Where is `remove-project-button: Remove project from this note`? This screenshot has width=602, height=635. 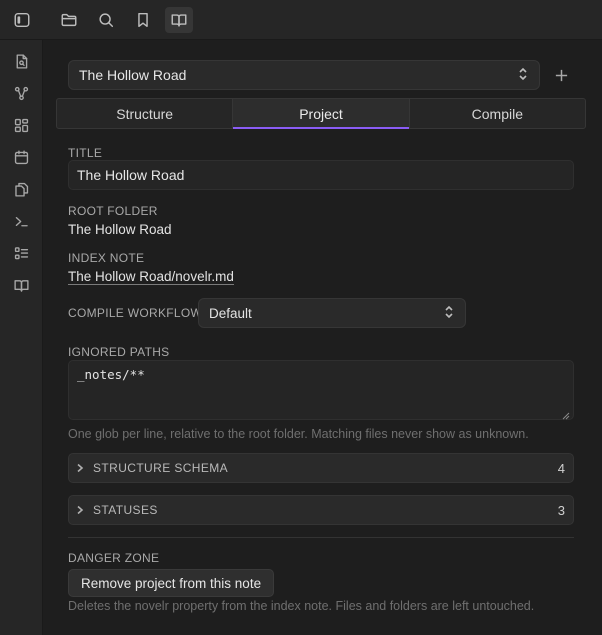 remove-project-button: Remove project from this note is located at coordinates (171, 583).